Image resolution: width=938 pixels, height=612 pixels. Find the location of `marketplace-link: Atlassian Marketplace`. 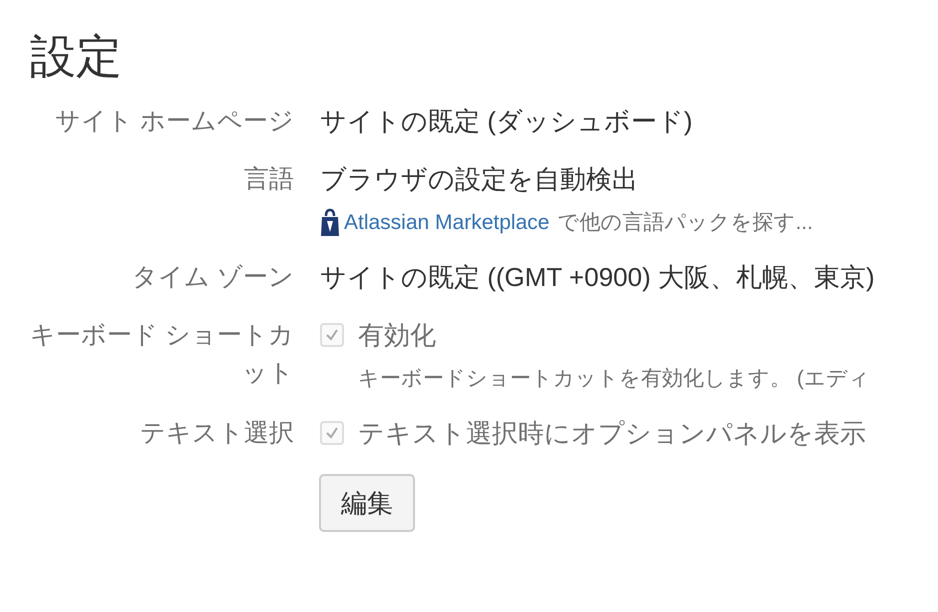

marketplace-link: Atlassian Marketplace is located at coordinates (447, 223).